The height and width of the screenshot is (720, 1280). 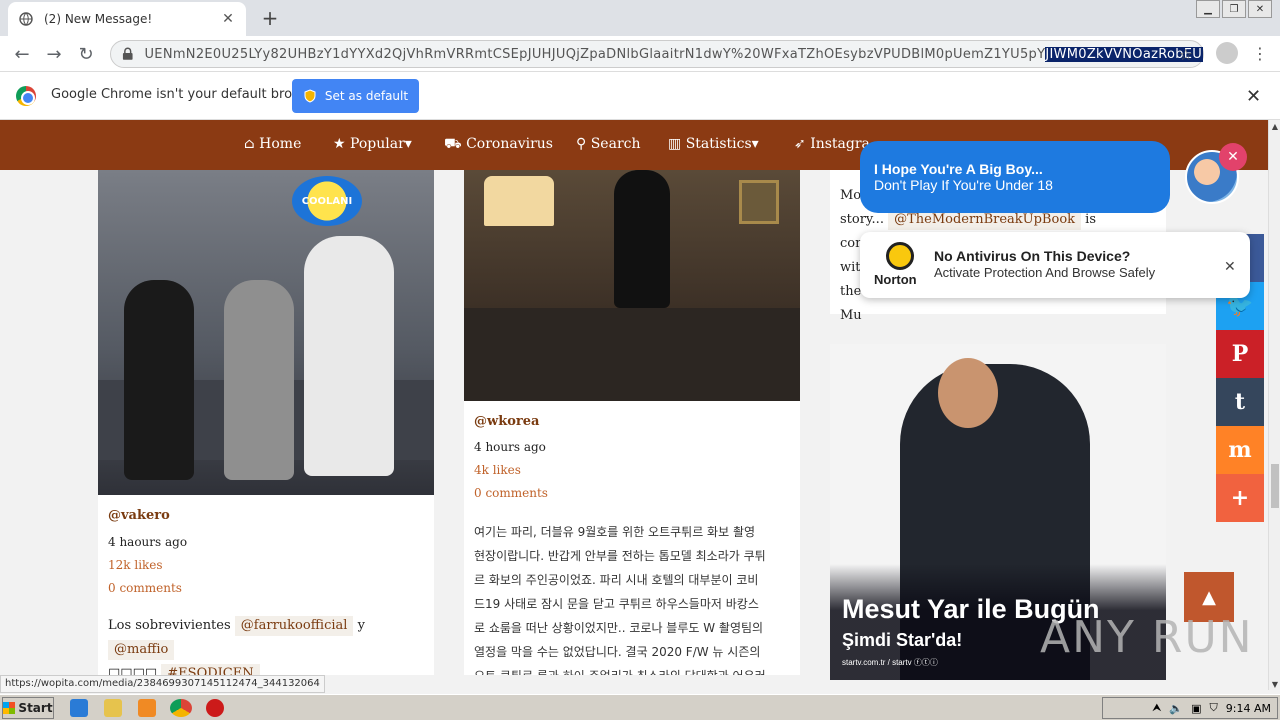 What do you see at coordinates (632, 354) in the screenshot?
I see `floor-shape` at bounding box center [632, 354].